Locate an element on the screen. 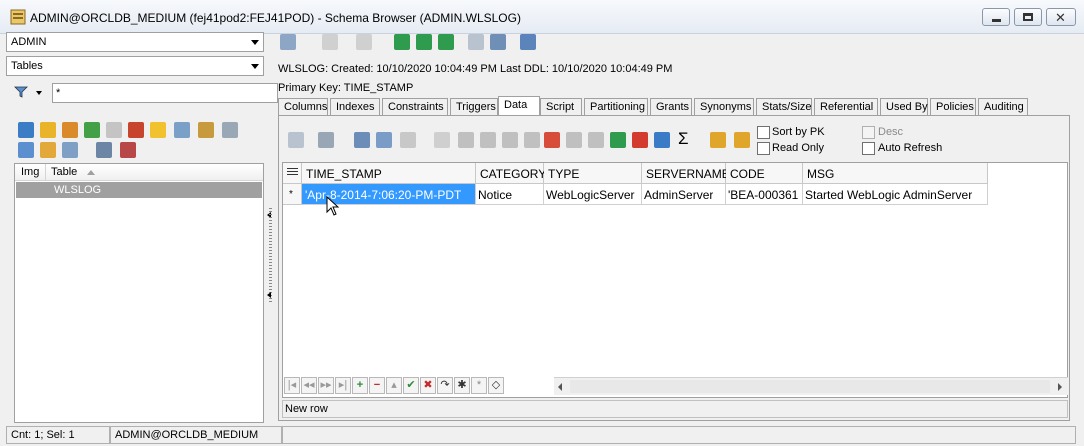  sync-icon is located at coordinates (446, 42).